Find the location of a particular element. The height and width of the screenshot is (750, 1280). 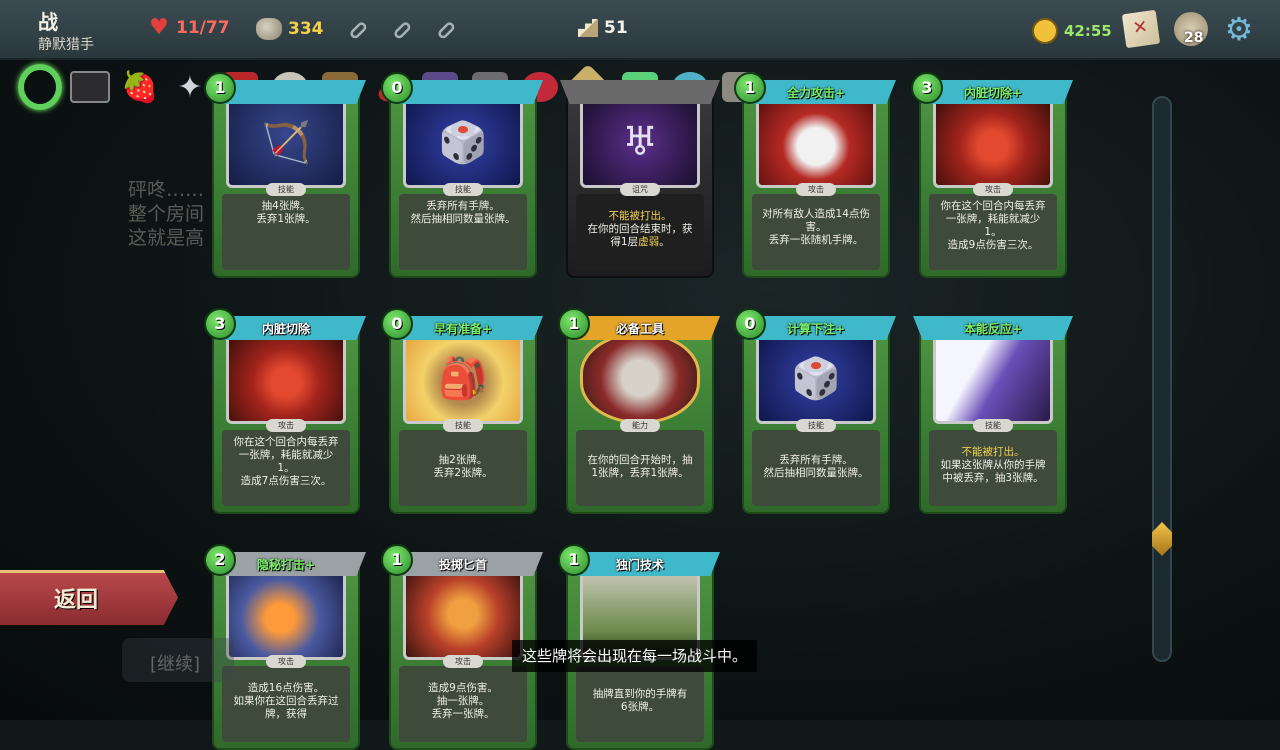

card-description: 你在这个回合内每丢弃 一张牌，耗能就减少 1。 造成9点伤害三次。 is located at coordinates (993, 225).